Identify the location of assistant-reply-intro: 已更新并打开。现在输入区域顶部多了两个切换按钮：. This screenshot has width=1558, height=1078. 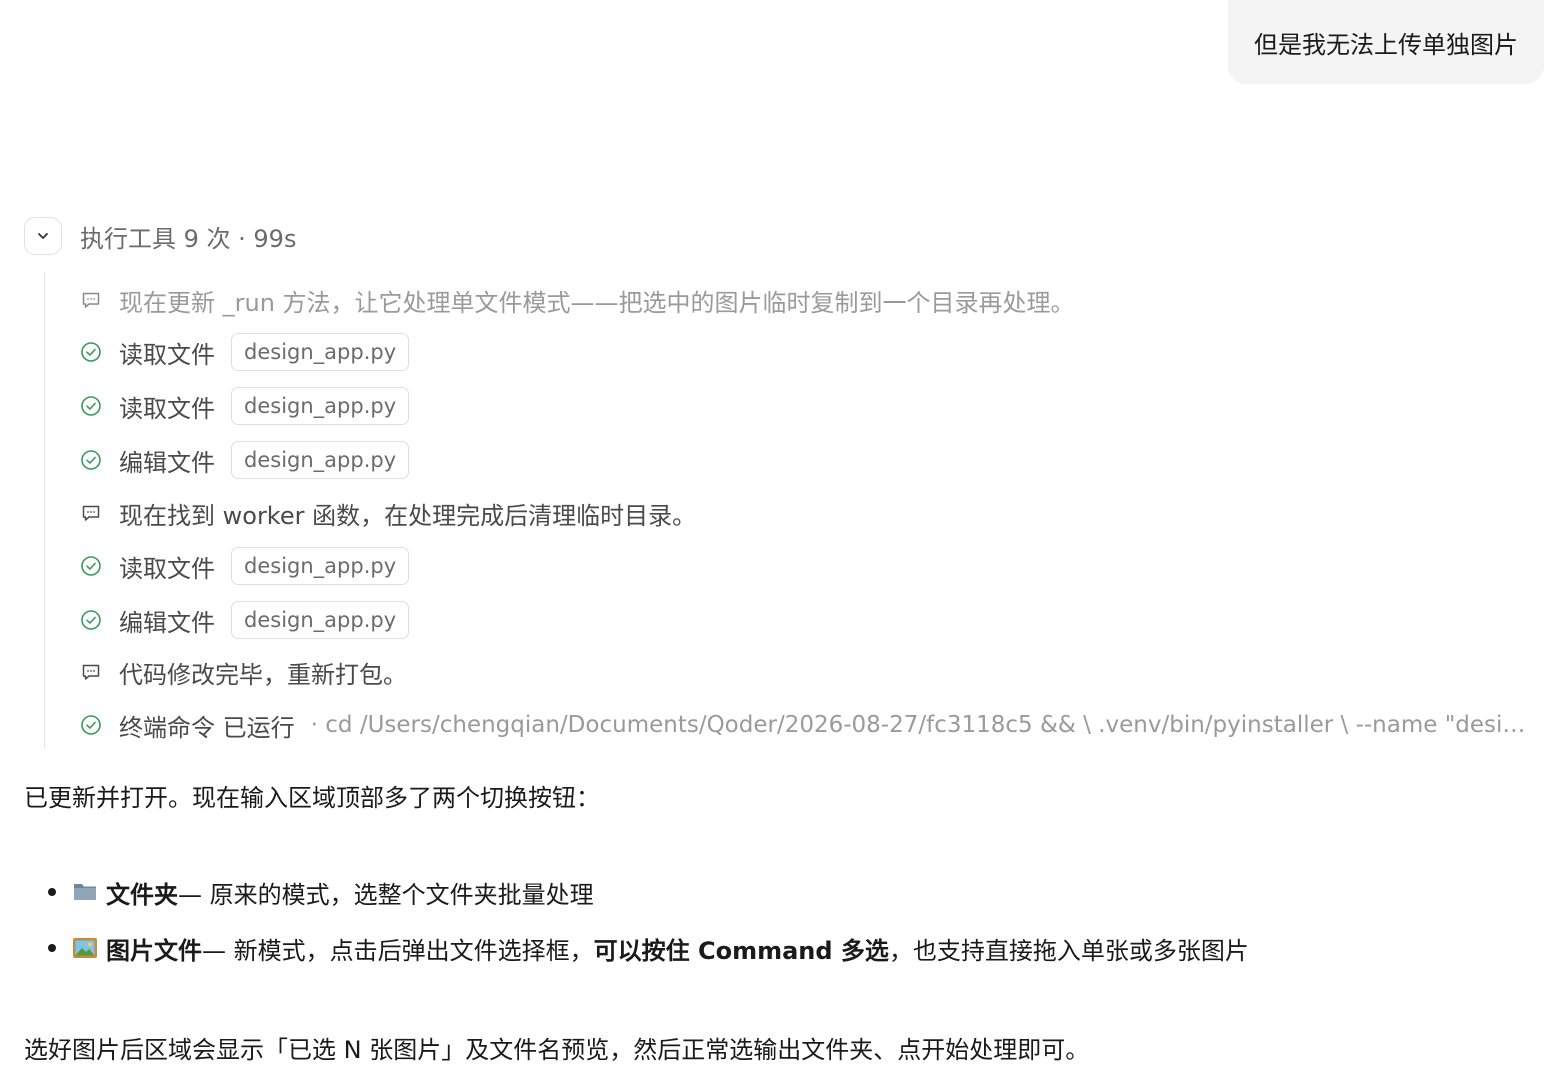
(779, 795).